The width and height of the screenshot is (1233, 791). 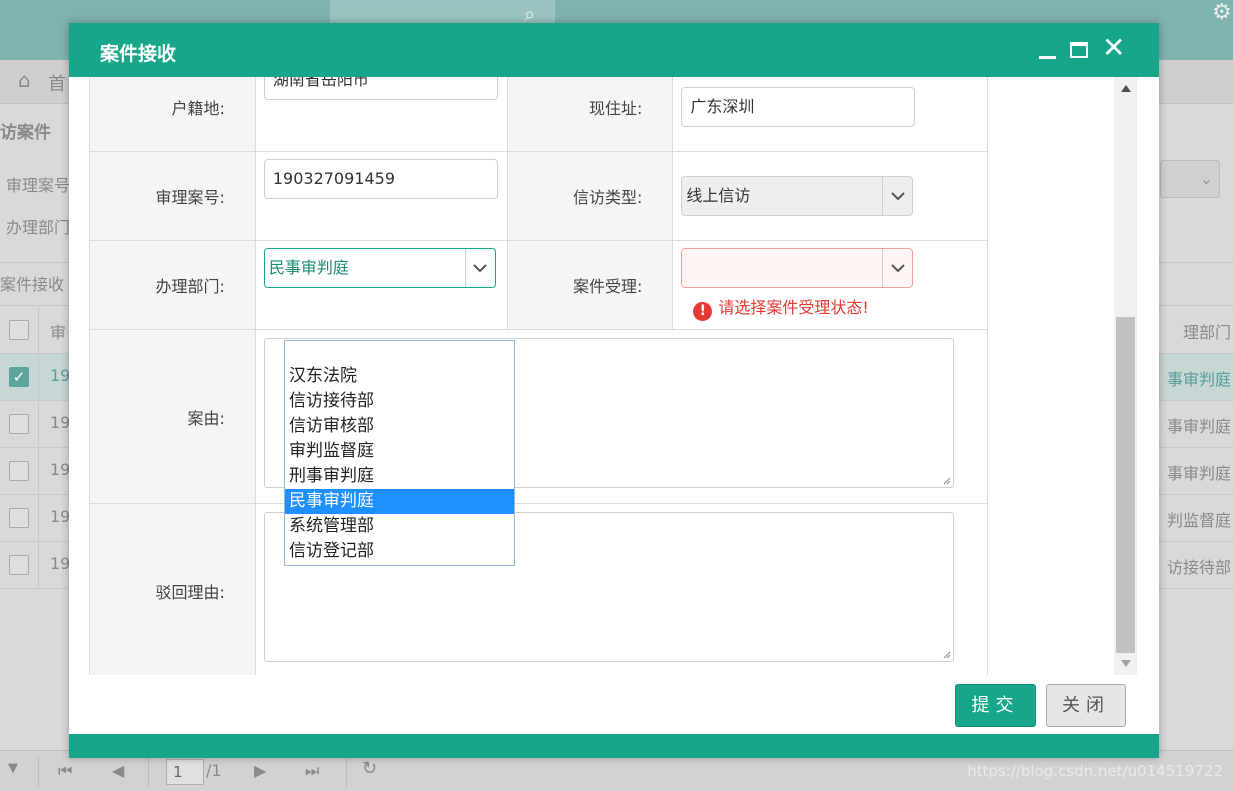 What do you see at coordinates (798, 107) in the screenshot?
I see `address-input: 广东深圳` at bounding box center [798, 107].